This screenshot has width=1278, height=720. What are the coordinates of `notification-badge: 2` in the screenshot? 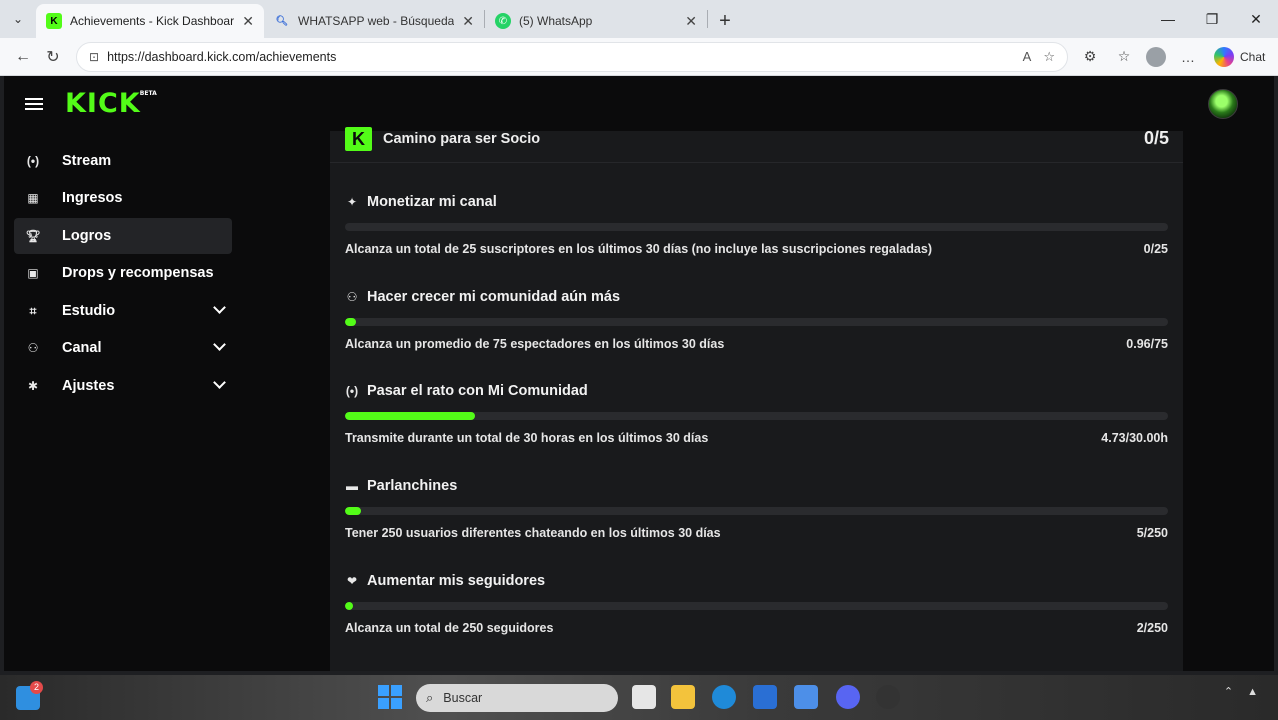 It's located at (36, 687).